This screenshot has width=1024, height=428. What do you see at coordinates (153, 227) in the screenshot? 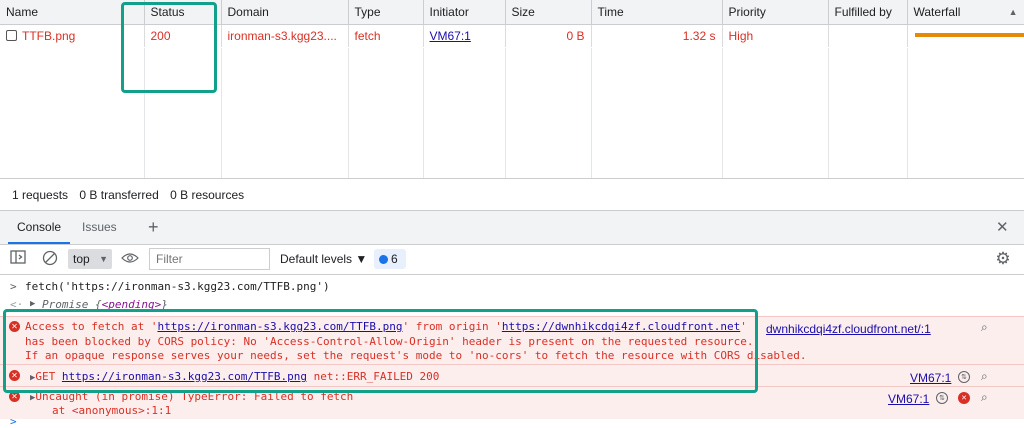
I see `add-tab-icon: +` at bounding box center [153, 227].